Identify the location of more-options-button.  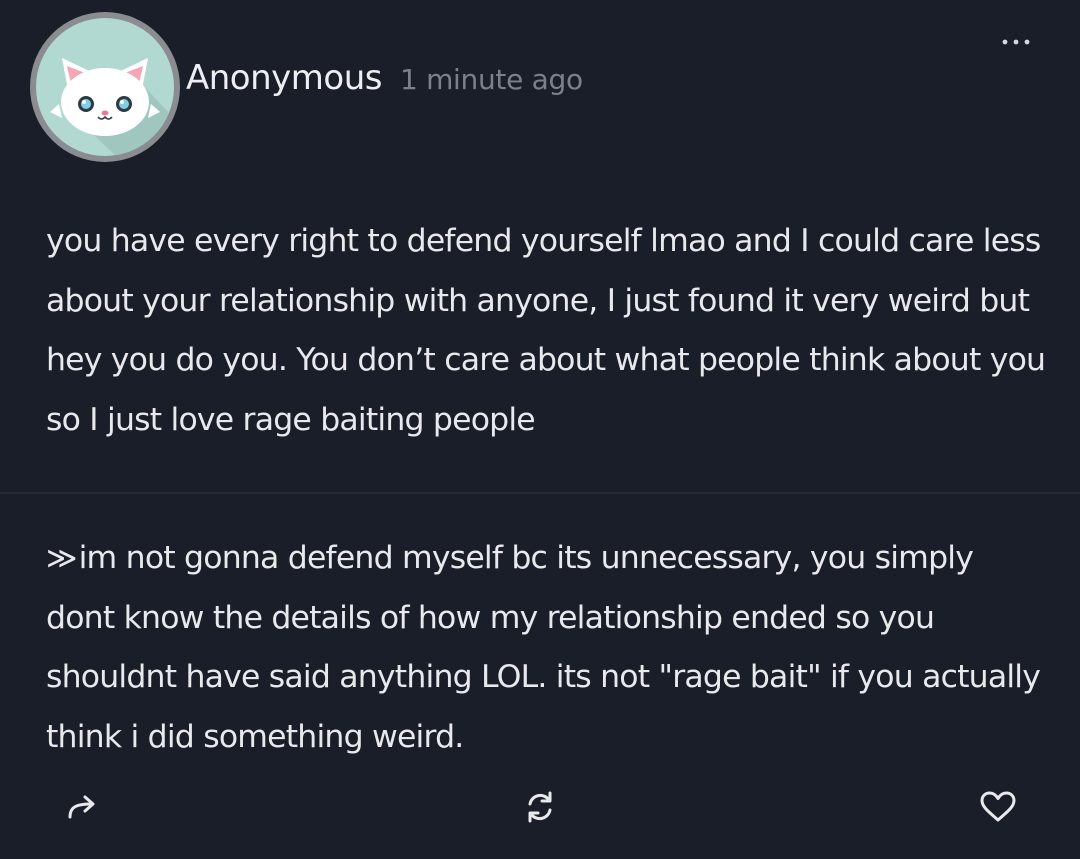
(1016, 42).